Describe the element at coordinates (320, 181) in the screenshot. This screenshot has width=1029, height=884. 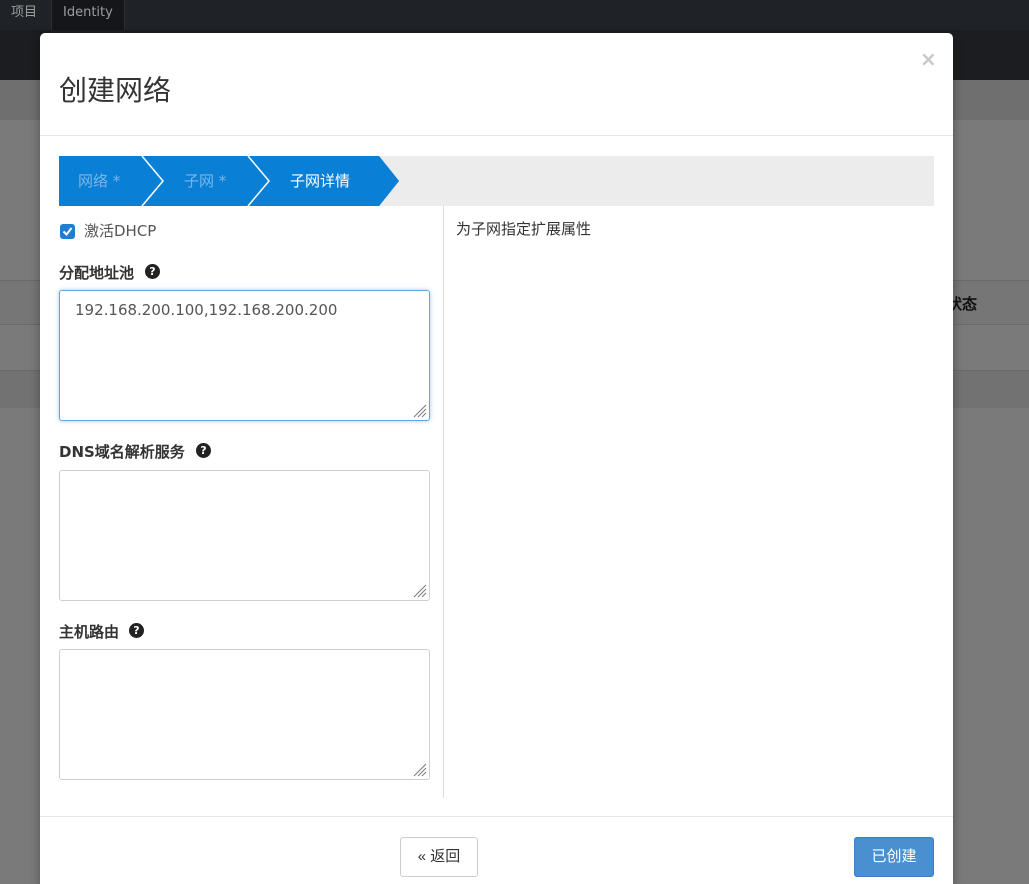
I see `wizard-step-subnet-details: 子网详情` at that location.